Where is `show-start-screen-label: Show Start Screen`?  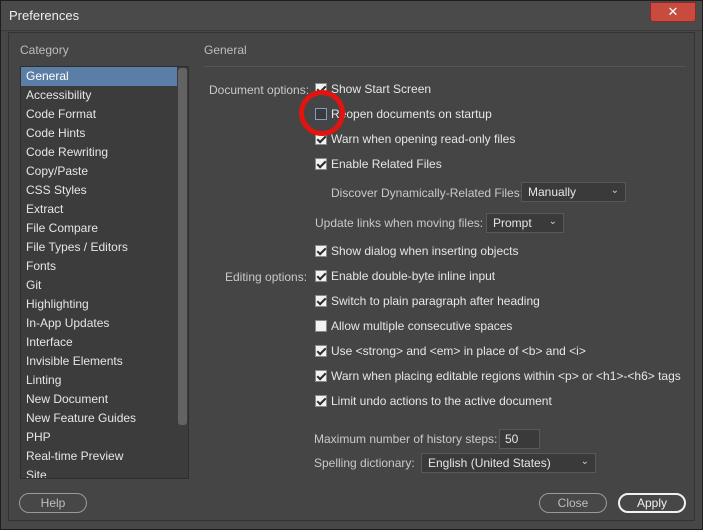 show-start-screen-label: Show Start Screen is located at coordinates (381, 89).